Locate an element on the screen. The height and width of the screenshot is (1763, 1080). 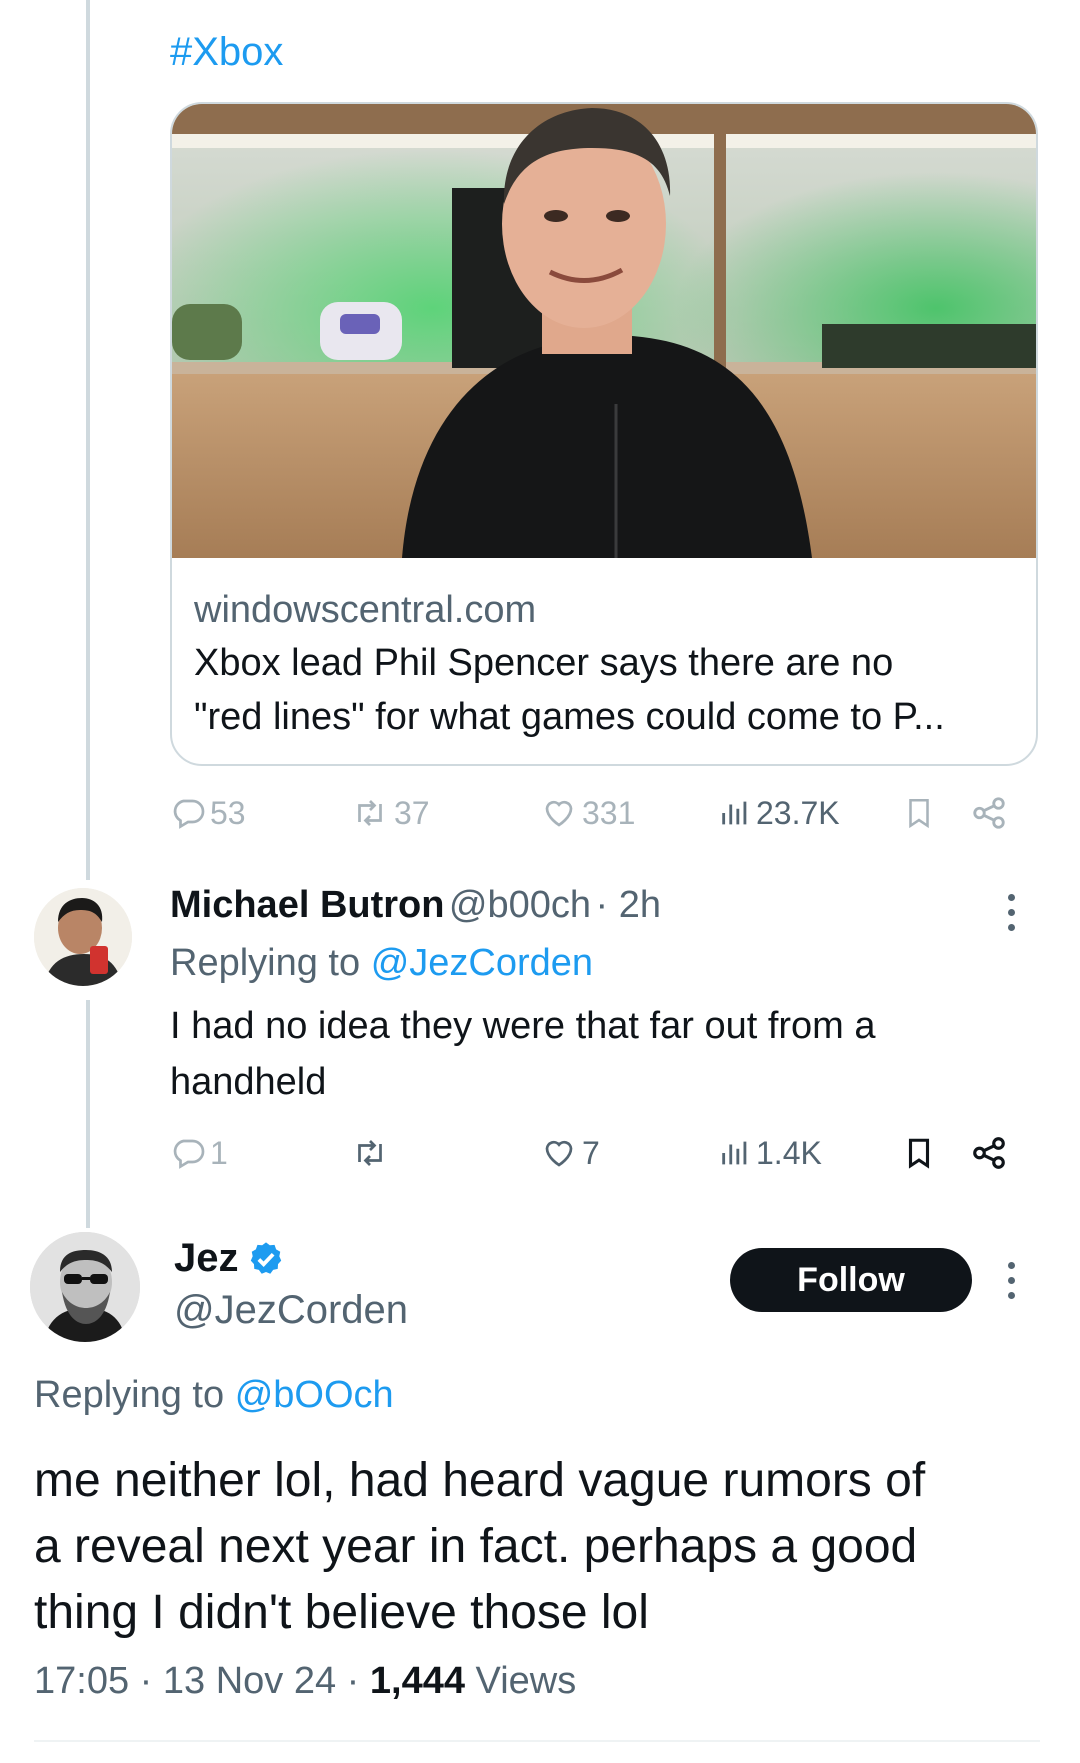
views-label: Views is located at coordinates (526, 1681).